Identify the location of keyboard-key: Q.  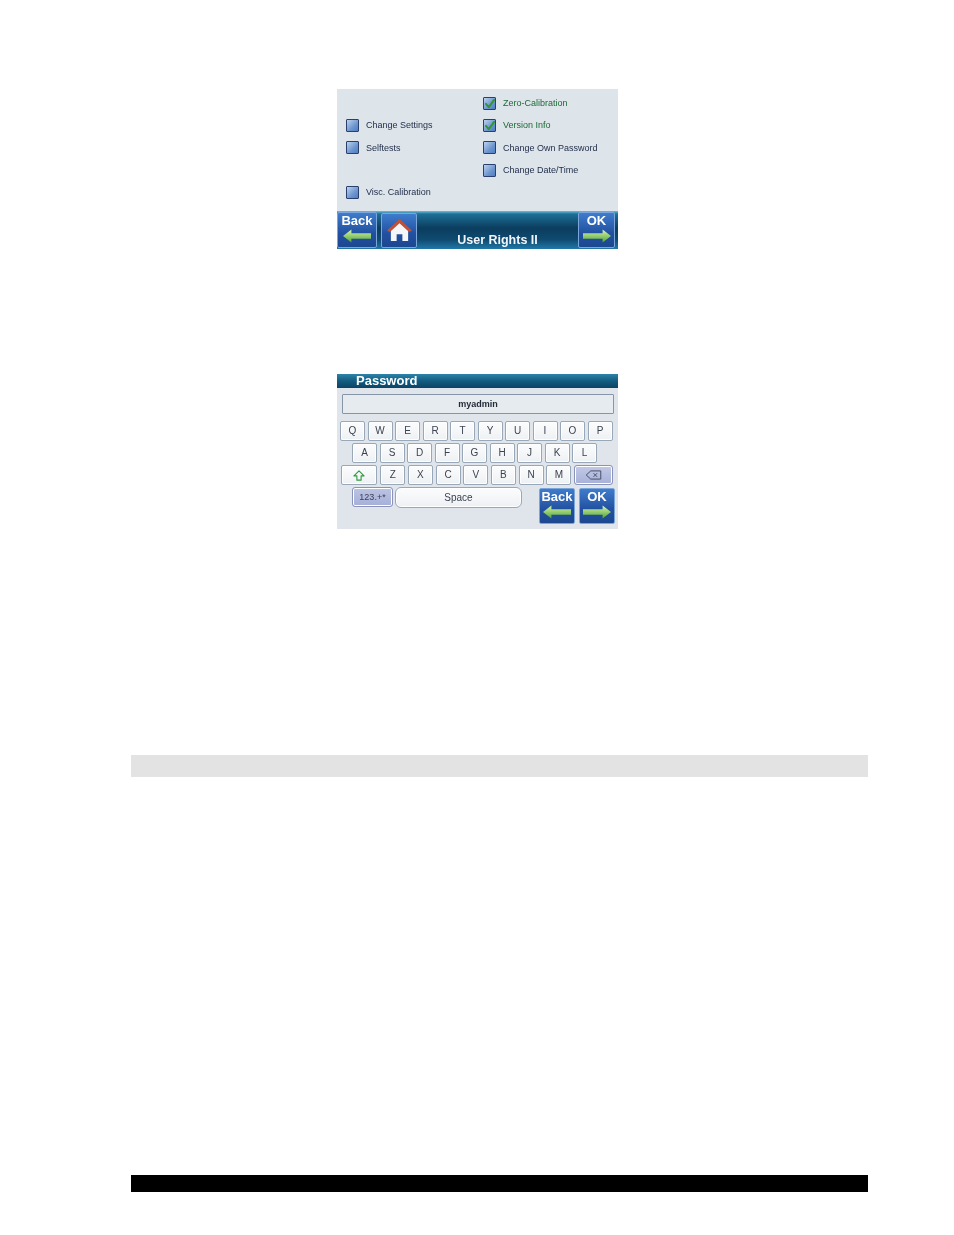
(352, 431).